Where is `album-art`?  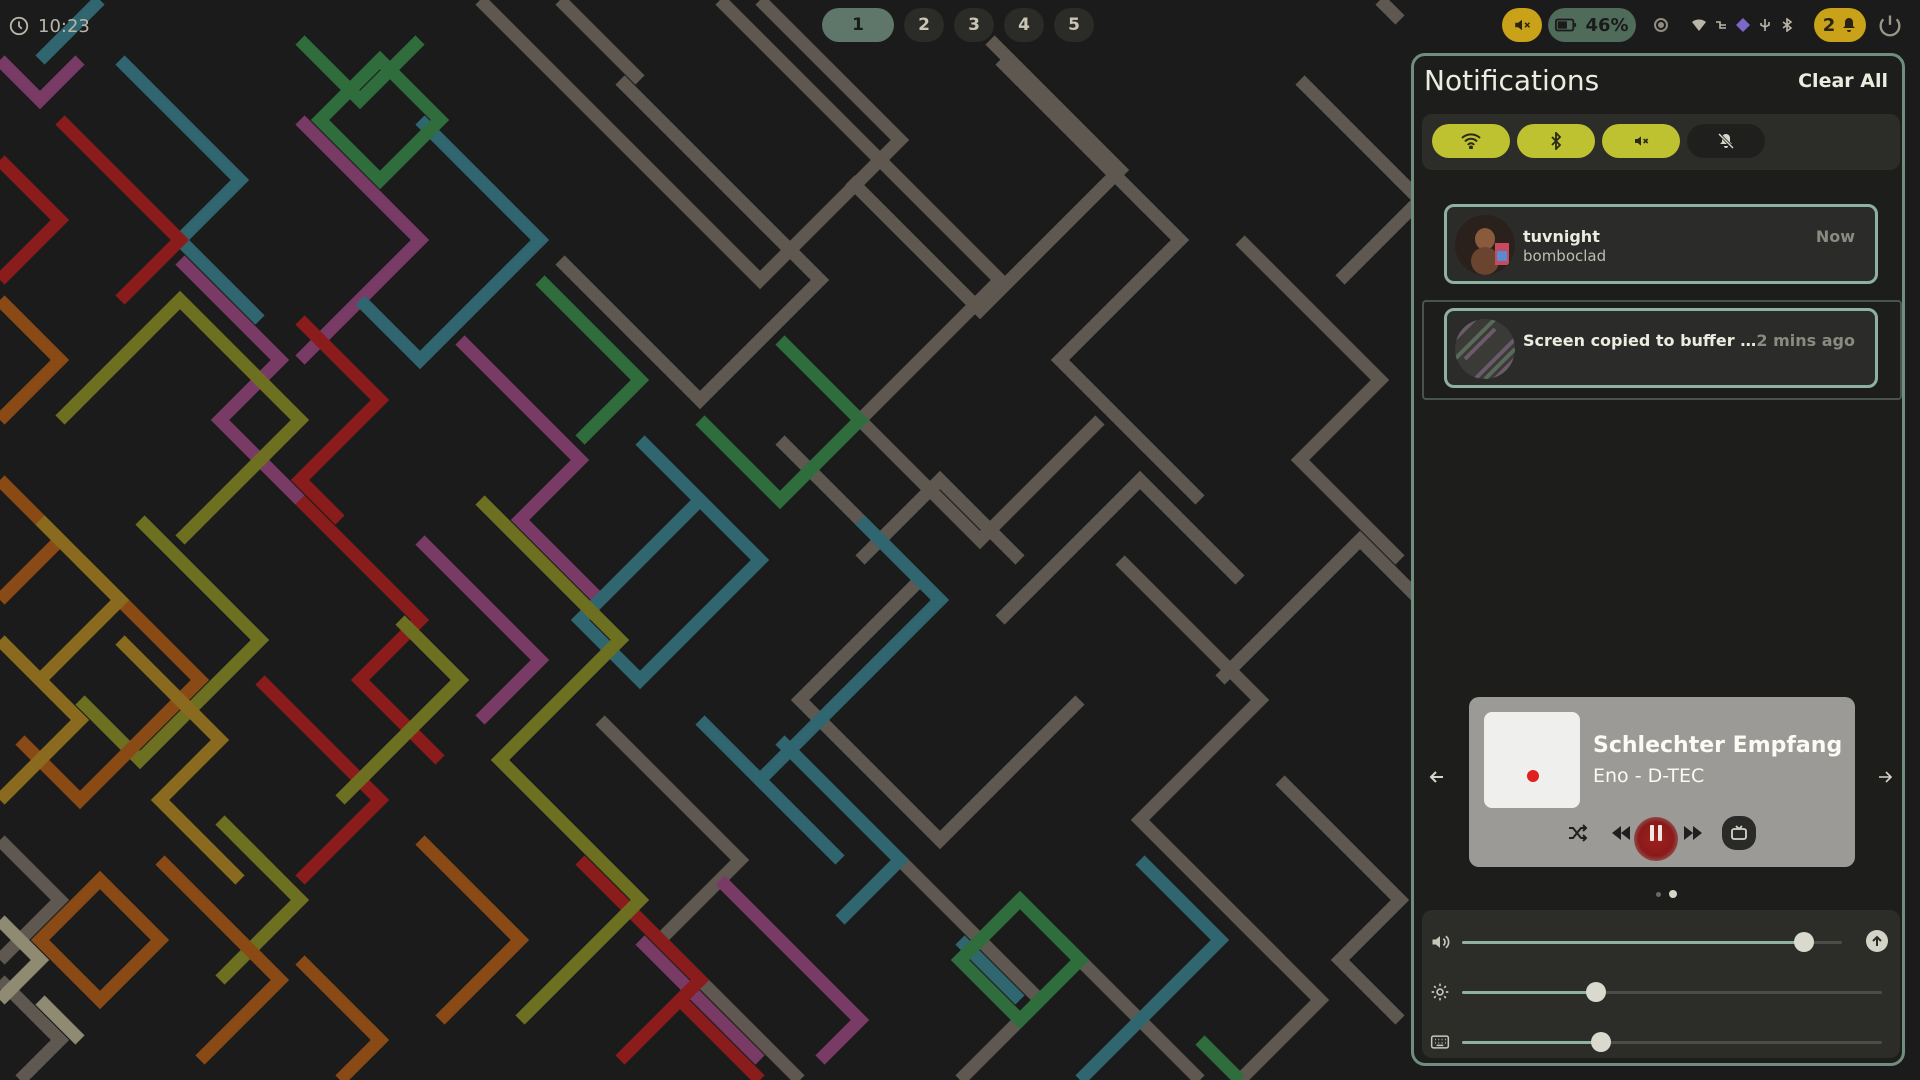
album-art is located at coordinates (1532, 760).